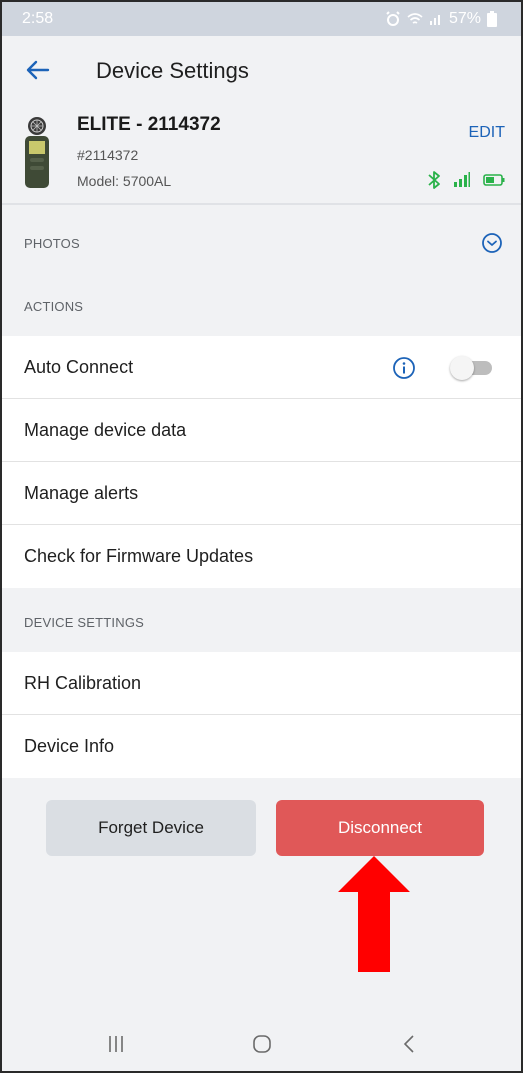 This screenshot has height=1073, width=523. Describe the element at coordinates (261, 367) in the screenshot. I see `auto-connect-row: Auto Connect` at that location.